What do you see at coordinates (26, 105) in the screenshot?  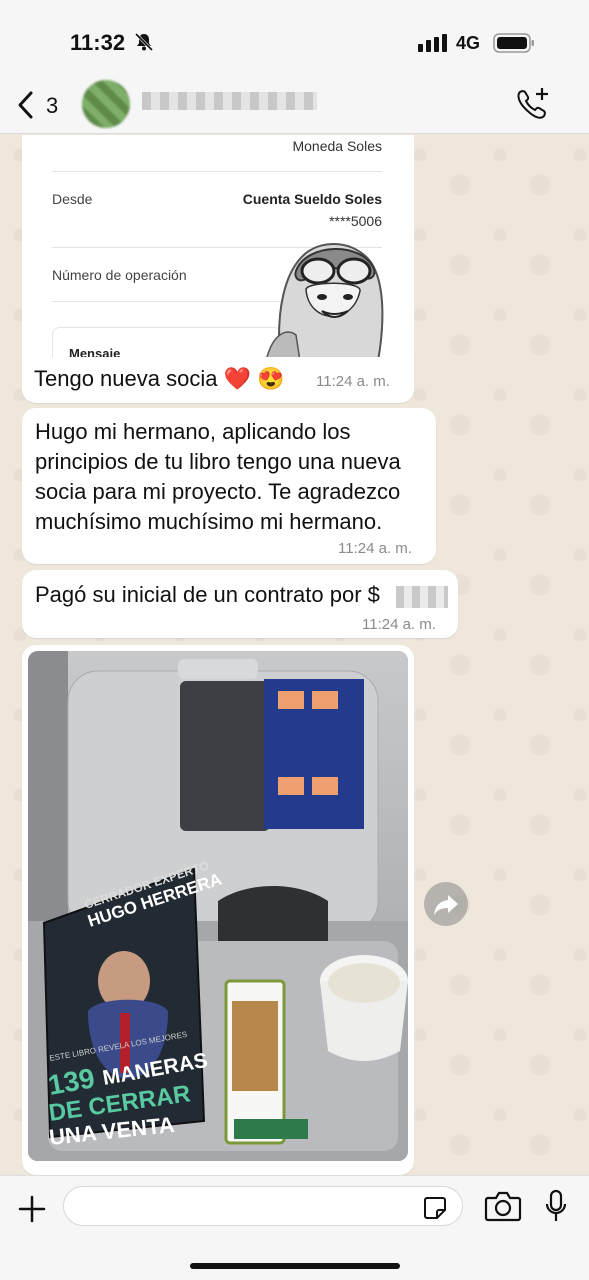 I see `back-chevron-icon` at bounding box center [26, 105].